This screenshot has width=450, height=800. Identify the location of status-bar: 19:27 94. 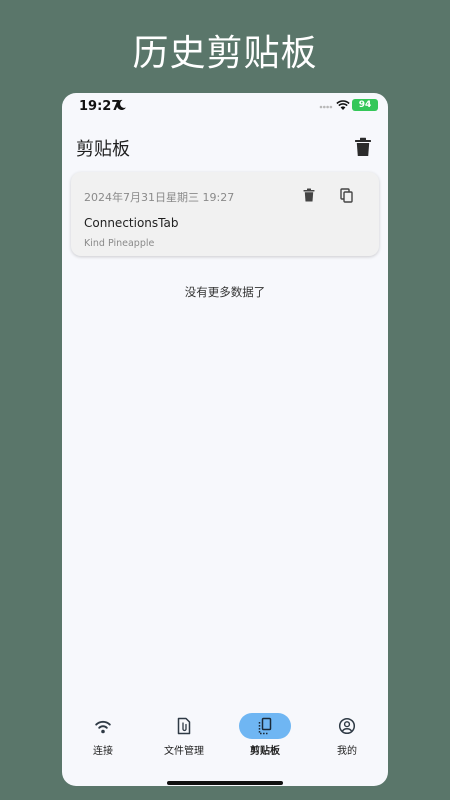
(225, 106).